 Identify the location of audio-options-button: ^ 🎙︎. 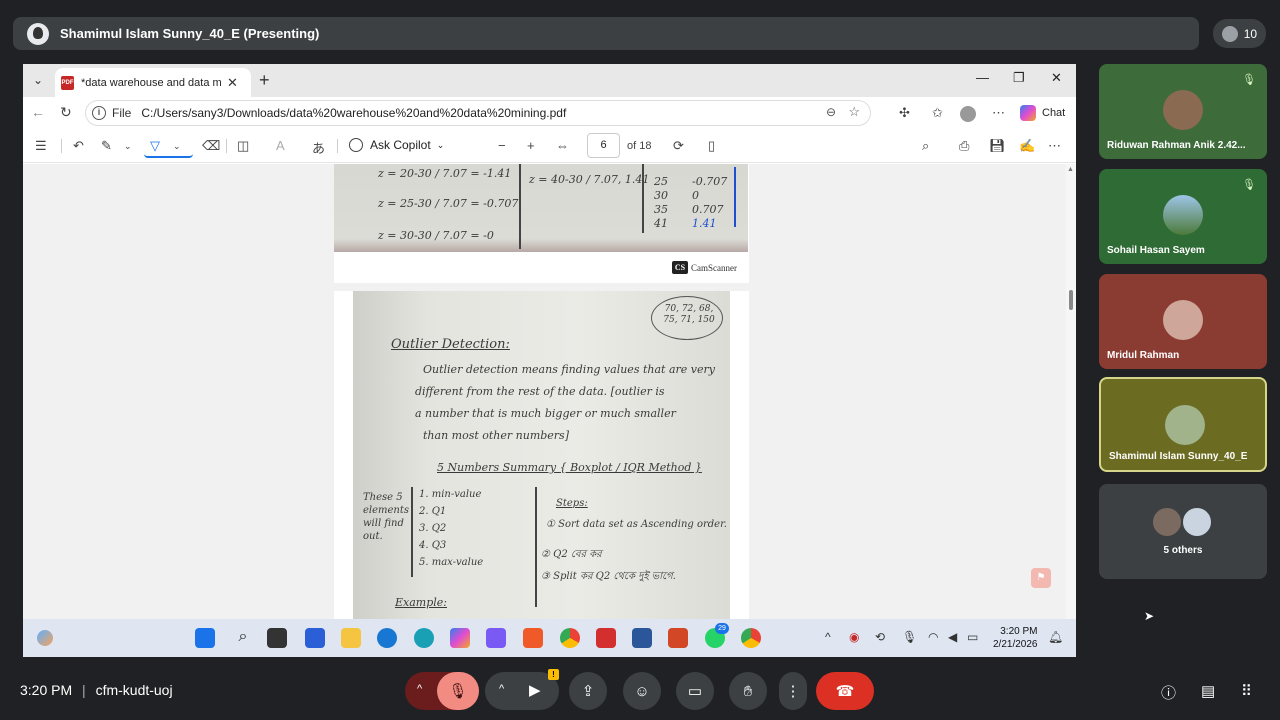
(442, 691).